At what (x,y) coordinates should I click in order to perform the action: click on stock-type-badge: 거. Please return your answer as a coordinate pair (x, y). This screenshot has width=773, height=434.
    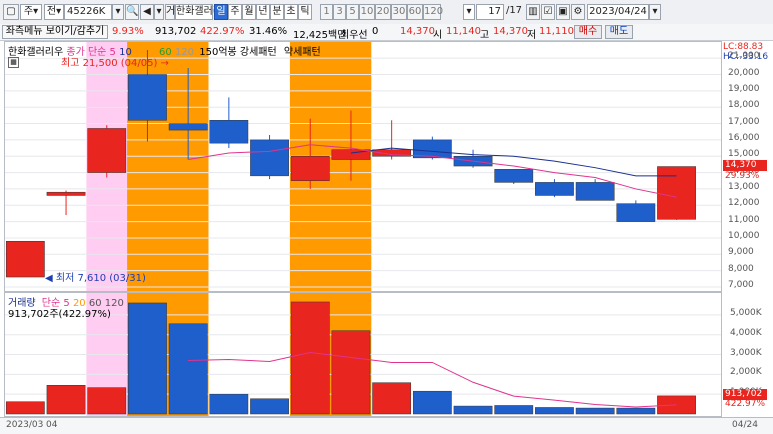
    Looking at the image, I should click on (170, 12).